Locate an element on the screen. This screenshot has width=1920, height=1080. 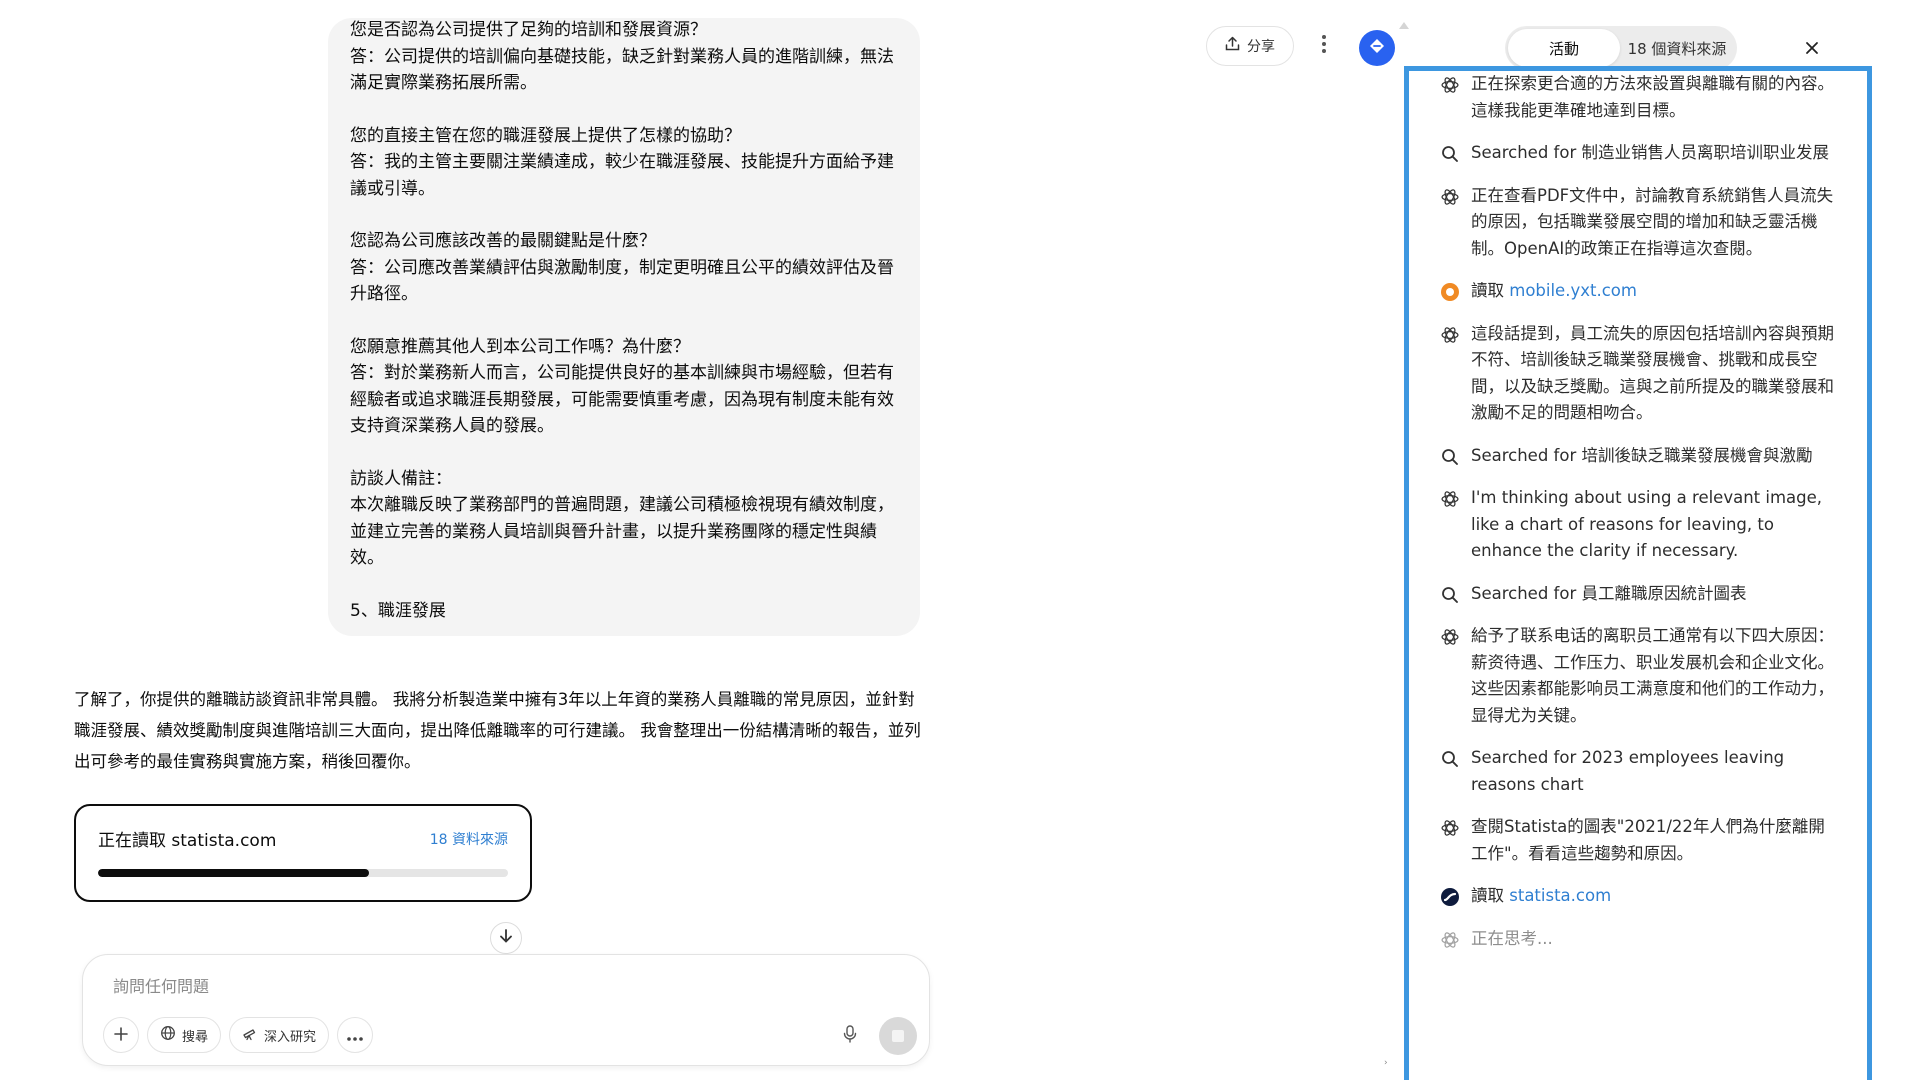
dictate-button is located at coordinates (850, 1036).